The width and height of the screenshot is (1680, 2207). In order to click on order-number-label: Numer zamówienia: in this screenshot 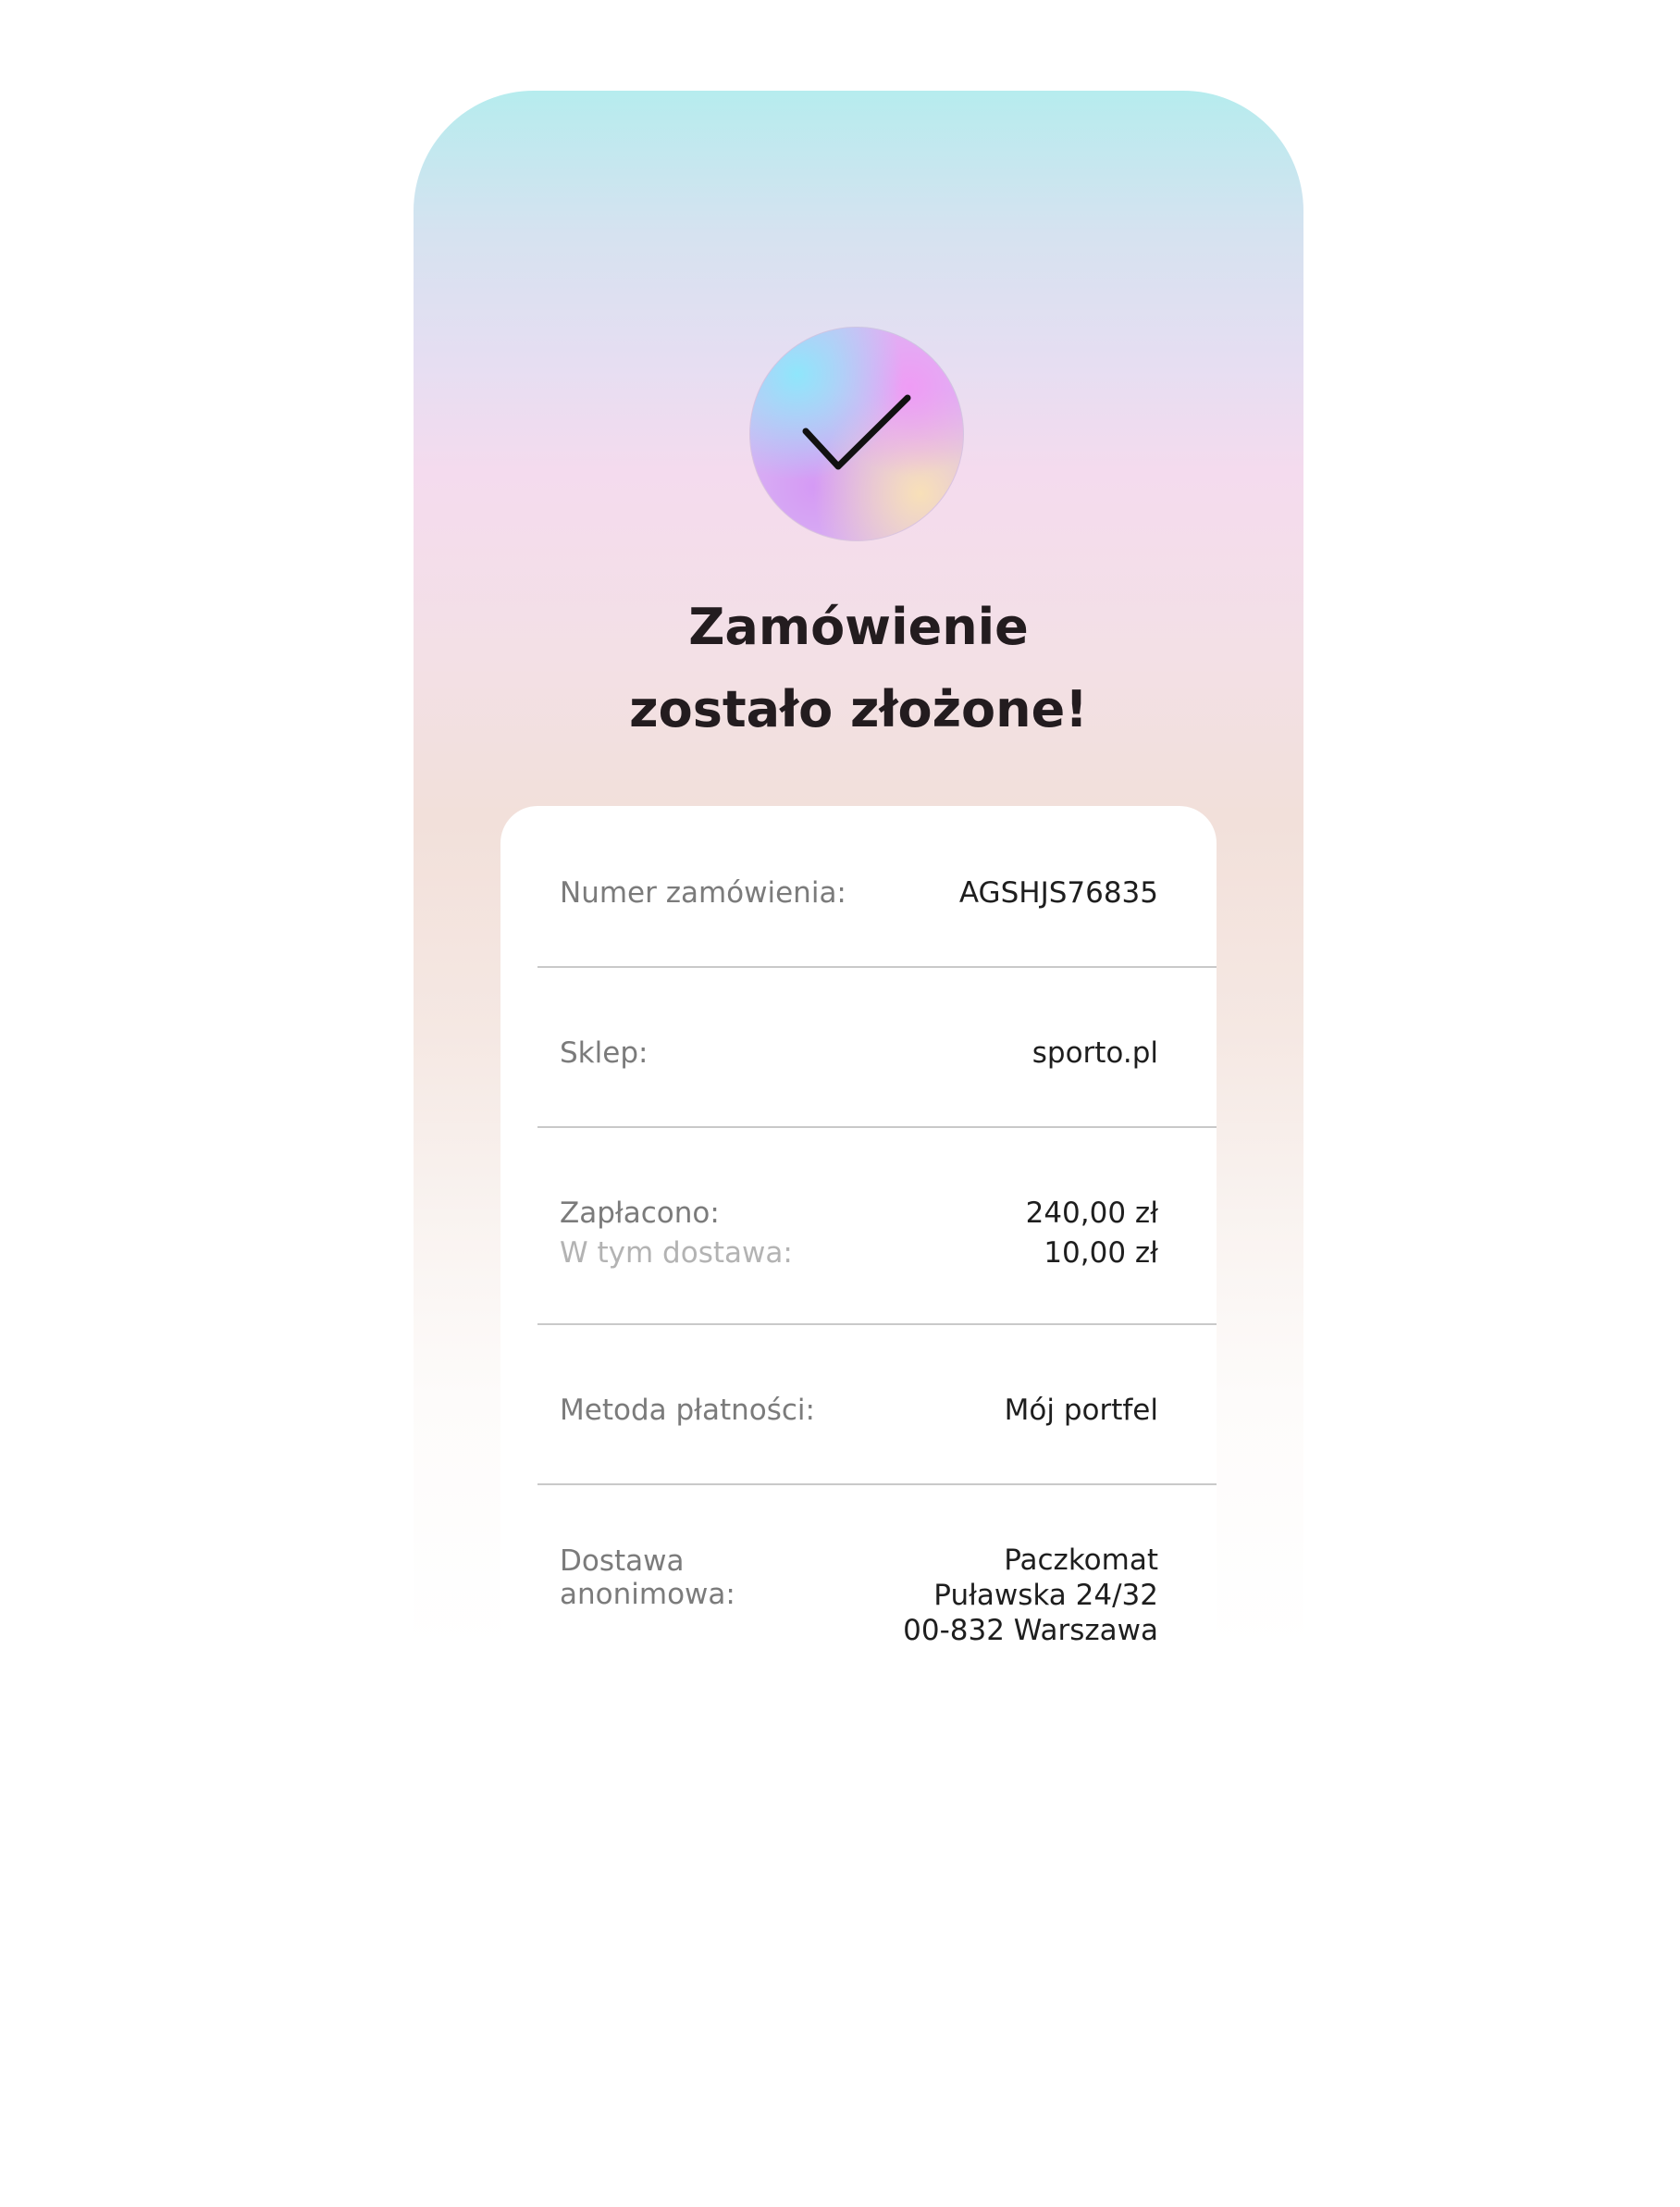, I will do `click(703, 893)`.